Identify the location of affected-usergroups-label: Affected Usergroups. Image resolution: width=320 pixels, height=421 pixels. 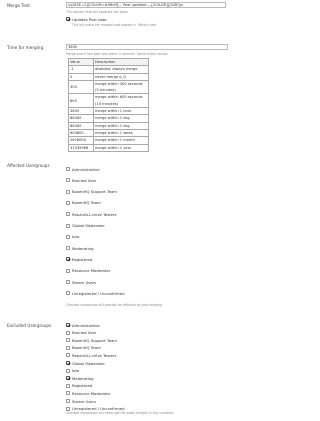
(28, 165).